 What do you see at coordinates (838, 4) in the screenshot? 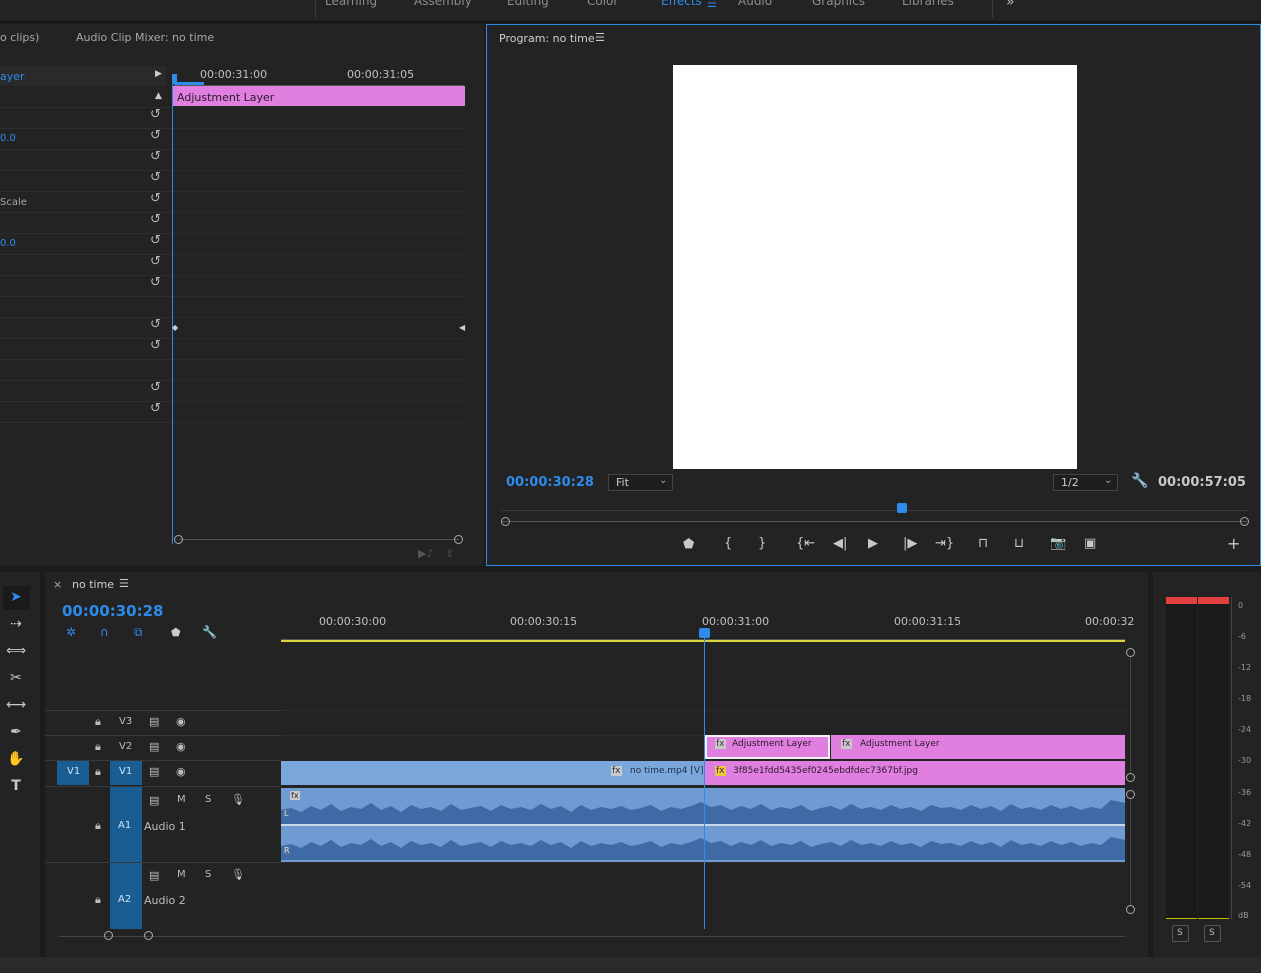
I see `workspace-graphics: Graphics` at bounding box center [838, 4].